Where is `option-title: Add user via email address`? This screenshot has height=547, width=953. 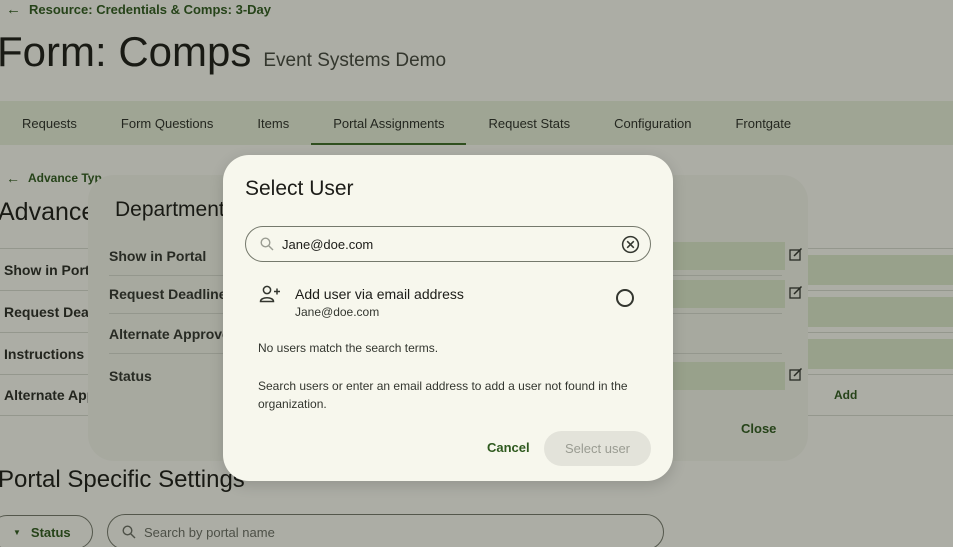 option-title: Add user via email address is located at coordinates (379, 294).